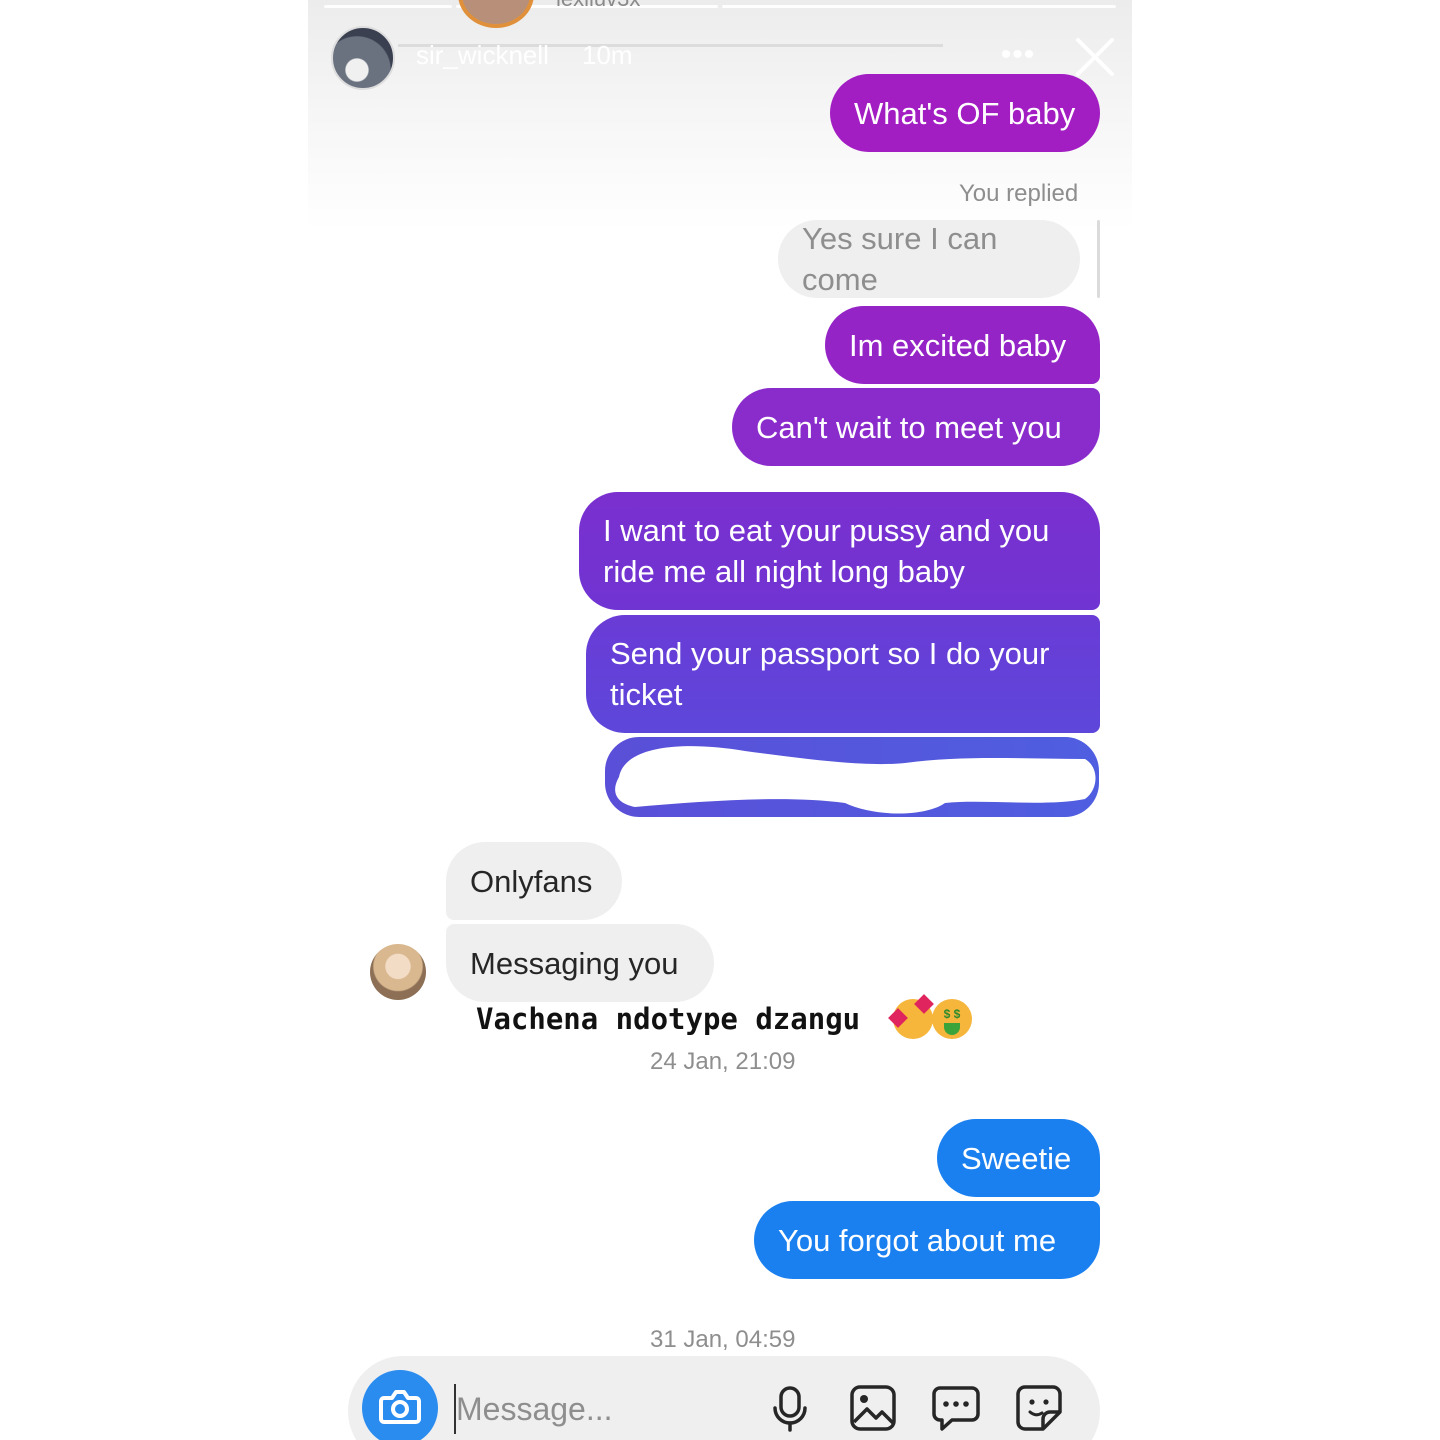 Image resolution: width=1440 pixels, height=1440 pixels. What do you see at coordinates (962, 345) in the screenshot?
I see `sent-message: Im excited baby` at bounding box center [962, 345].